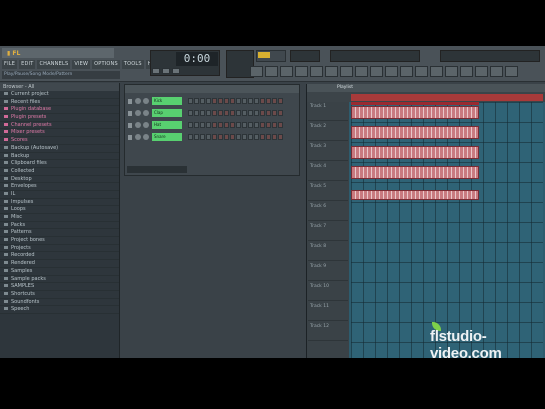 Image resolution: width=545 pixels, height=409 pixels. What do you see at coordinates (328, 151) in the screenshot?
I see `track-label: Track 3` at bounding box center [328, 151].